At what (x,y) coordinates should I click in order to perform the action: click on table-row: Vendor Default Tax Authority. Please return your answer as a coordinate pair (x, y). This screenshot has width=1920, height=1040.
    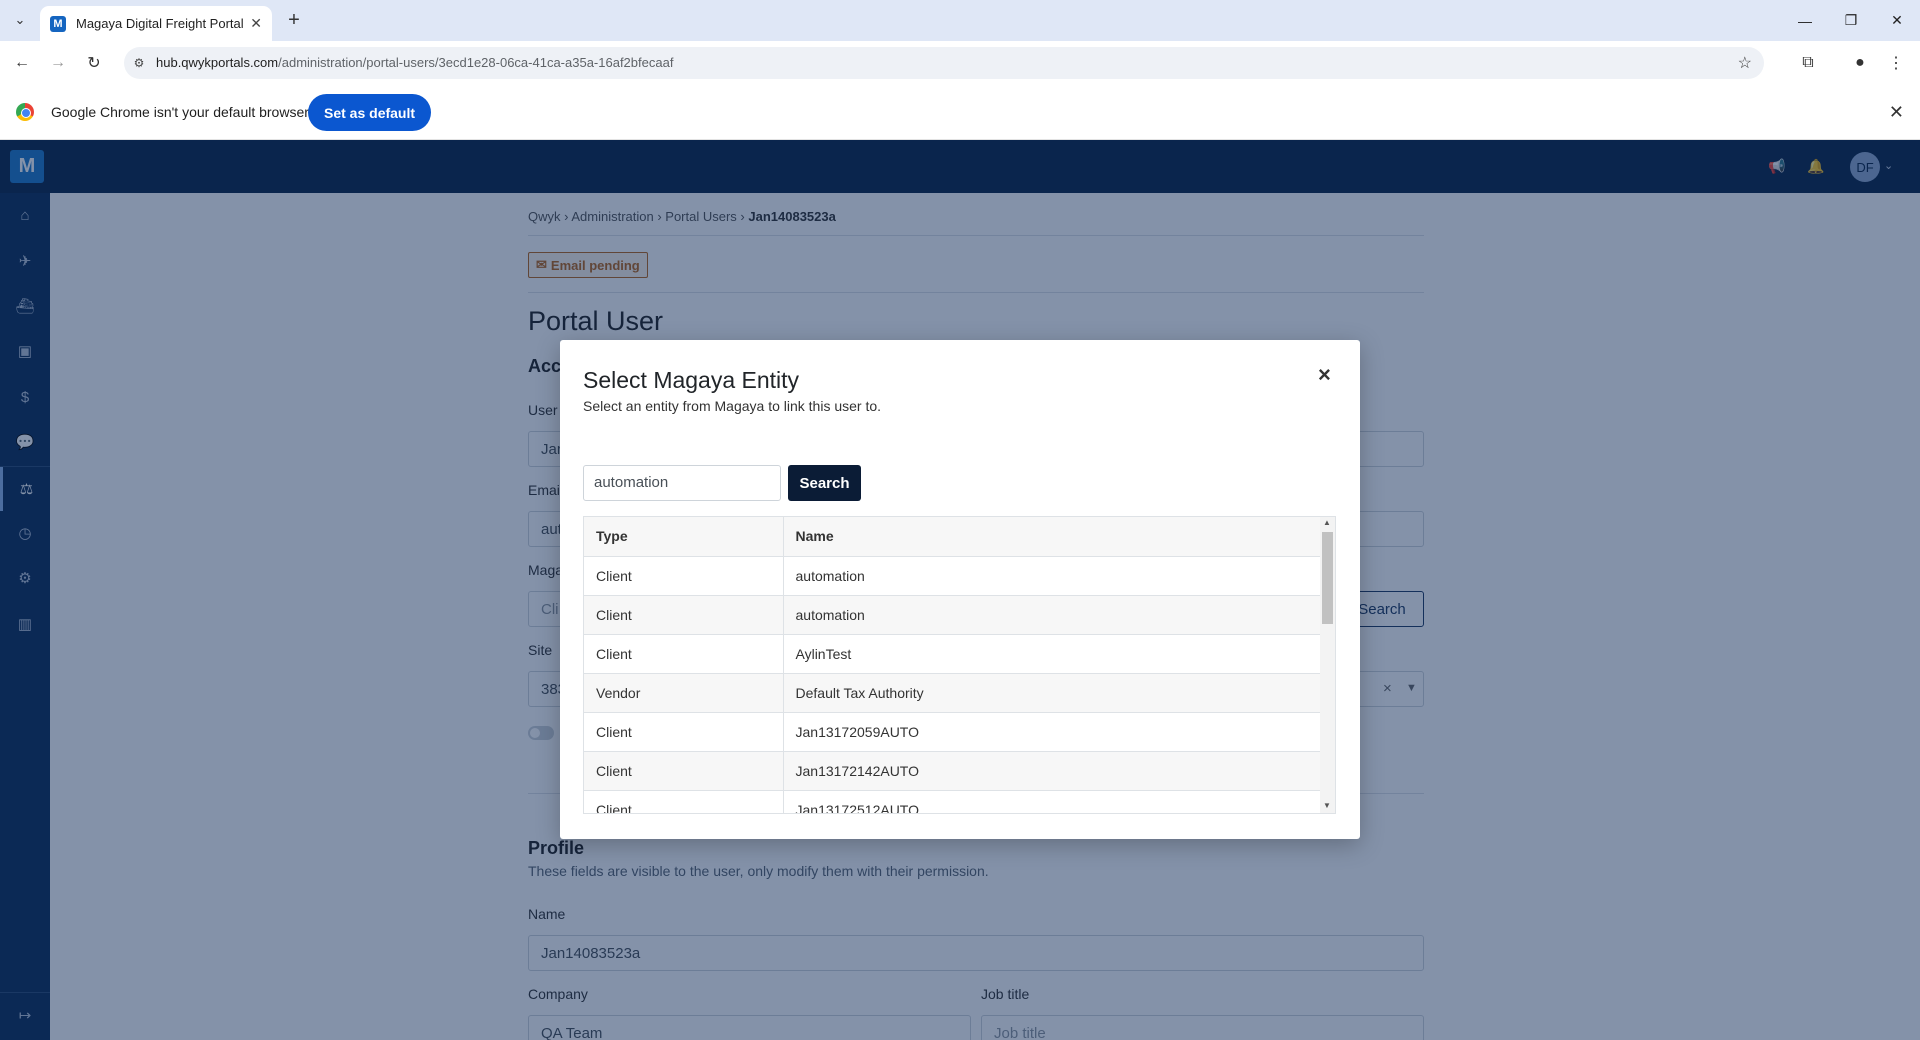
    Looking at the image, I should click on (952, 693).